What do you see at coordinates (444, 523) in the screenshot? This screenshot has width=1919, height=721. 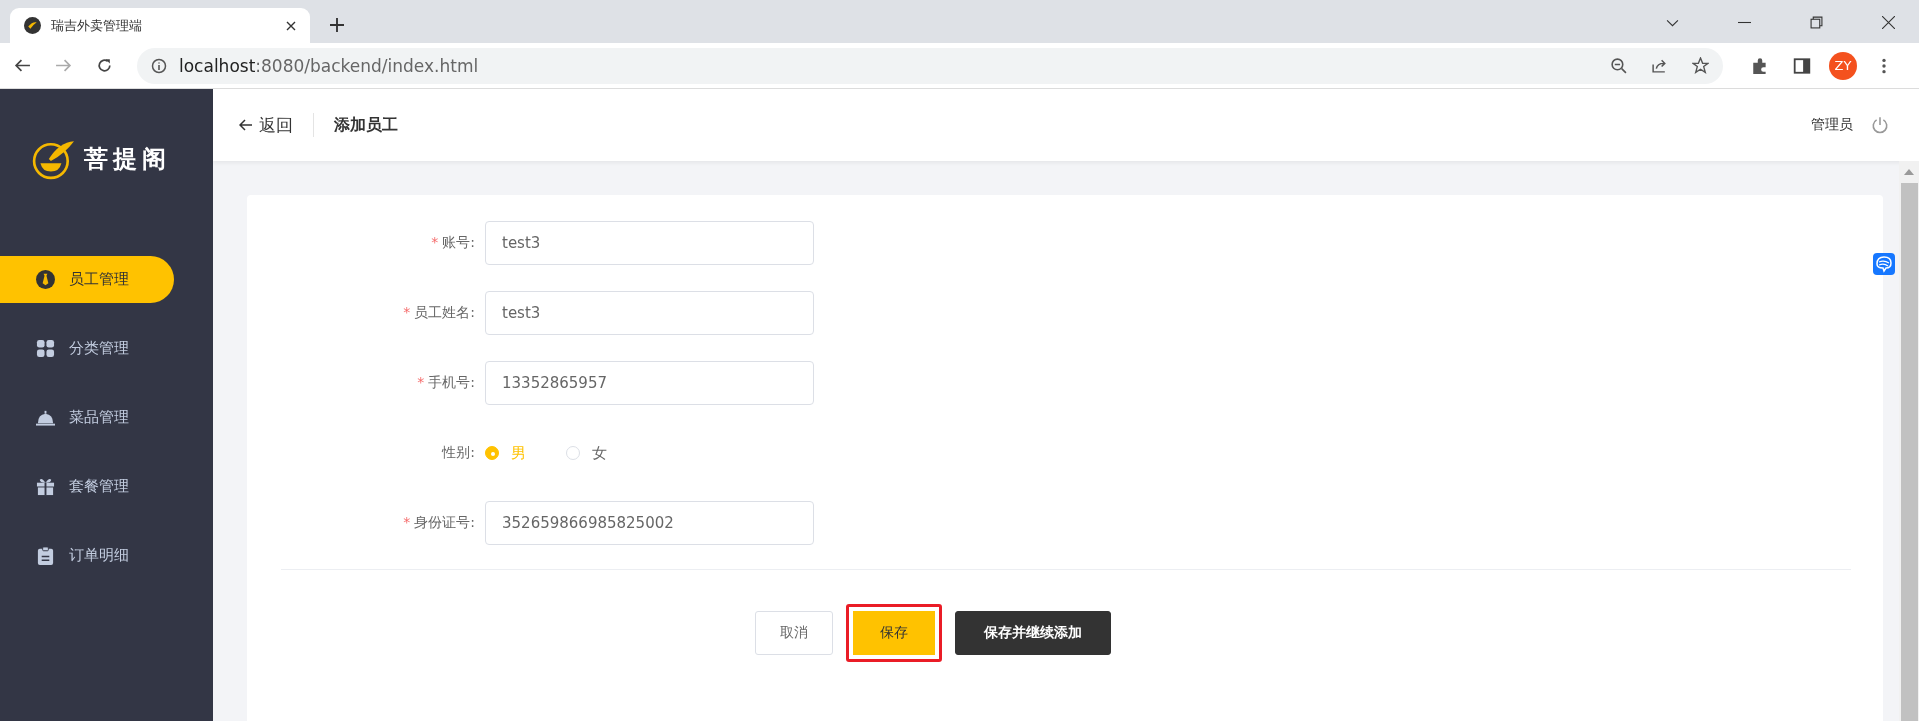 I see `field-label: 身份证号:` at bounding box center [444, 523].